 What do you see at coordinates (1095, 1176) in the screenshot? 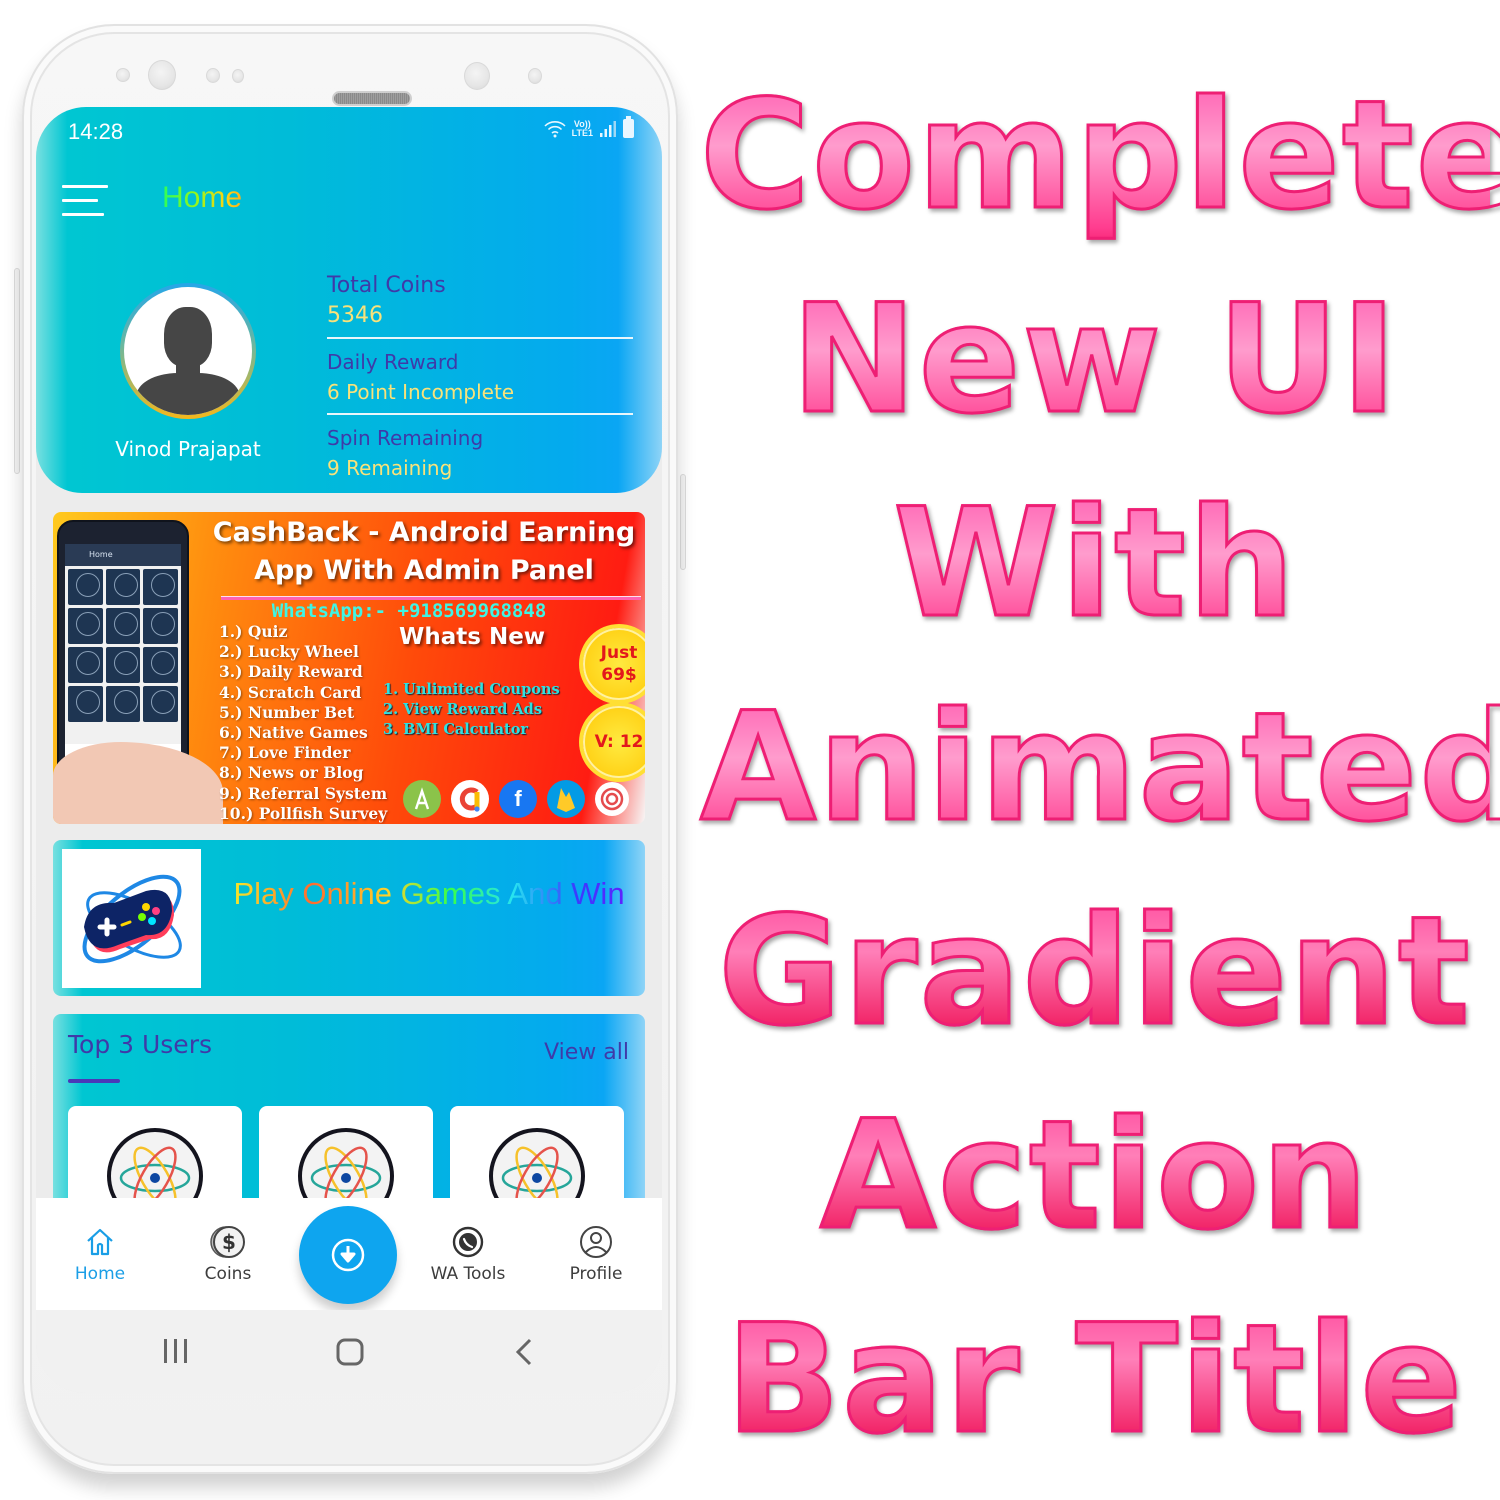
I see `headline-line: Action` at bounding box center [1095, 1176].